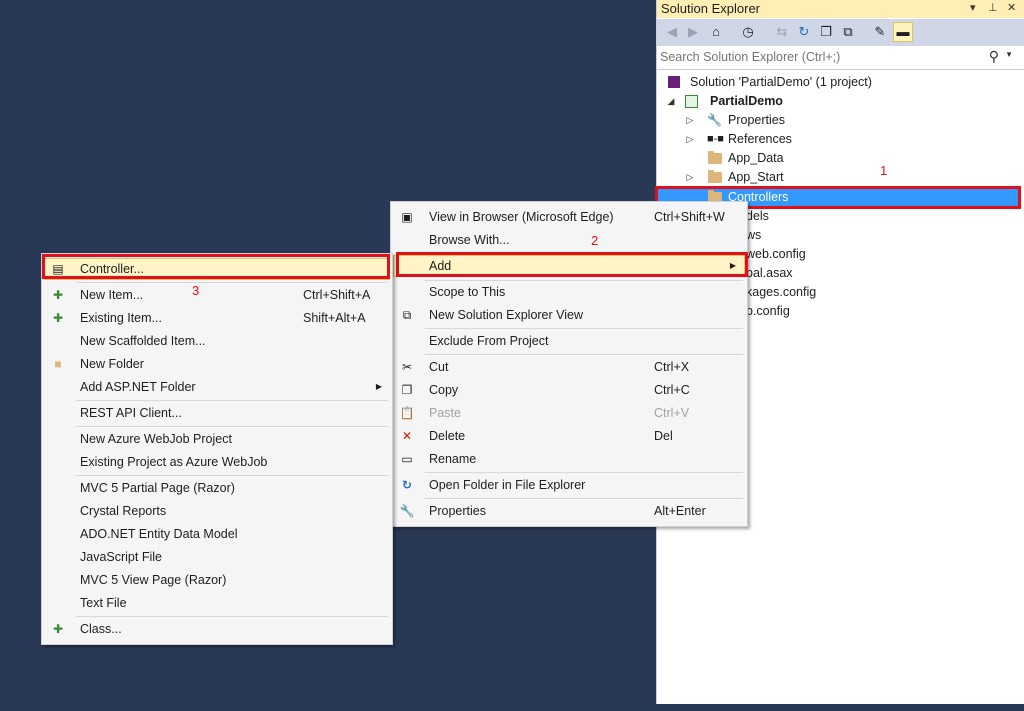 The image size is (1024, 711). Describe the element at coordinates (569, 390) in the screenshot. I see `menu-item-copy: ❐ Copy Ctrl+C` at that location.